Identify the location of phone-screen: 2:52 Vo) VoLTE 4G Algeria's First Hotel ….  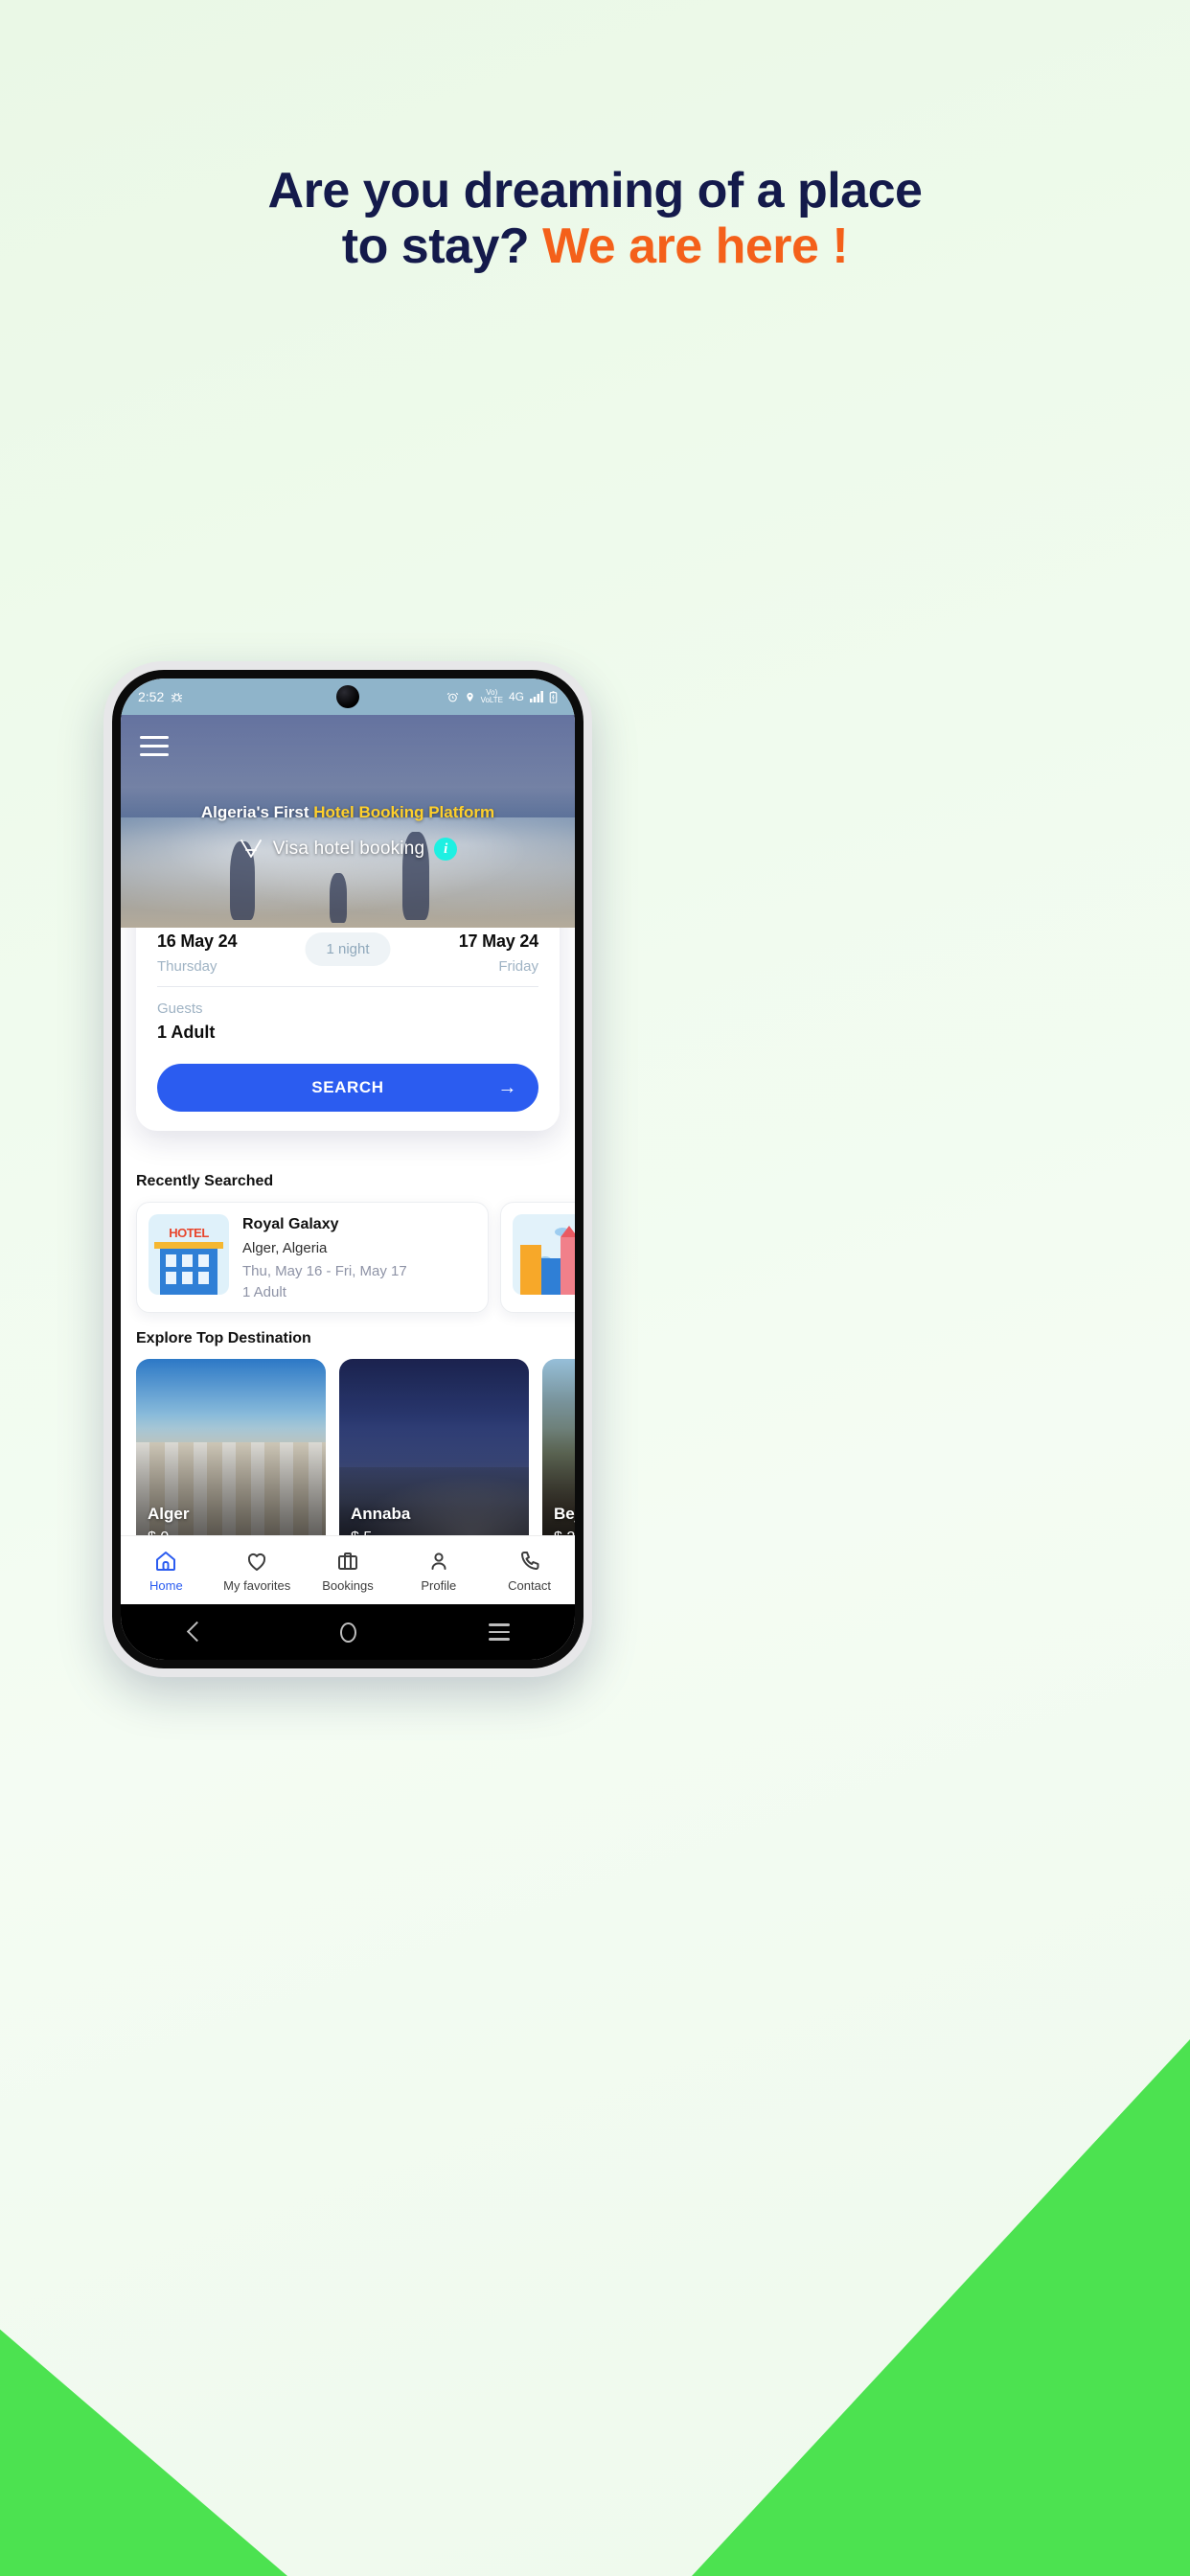
(348, 1169).